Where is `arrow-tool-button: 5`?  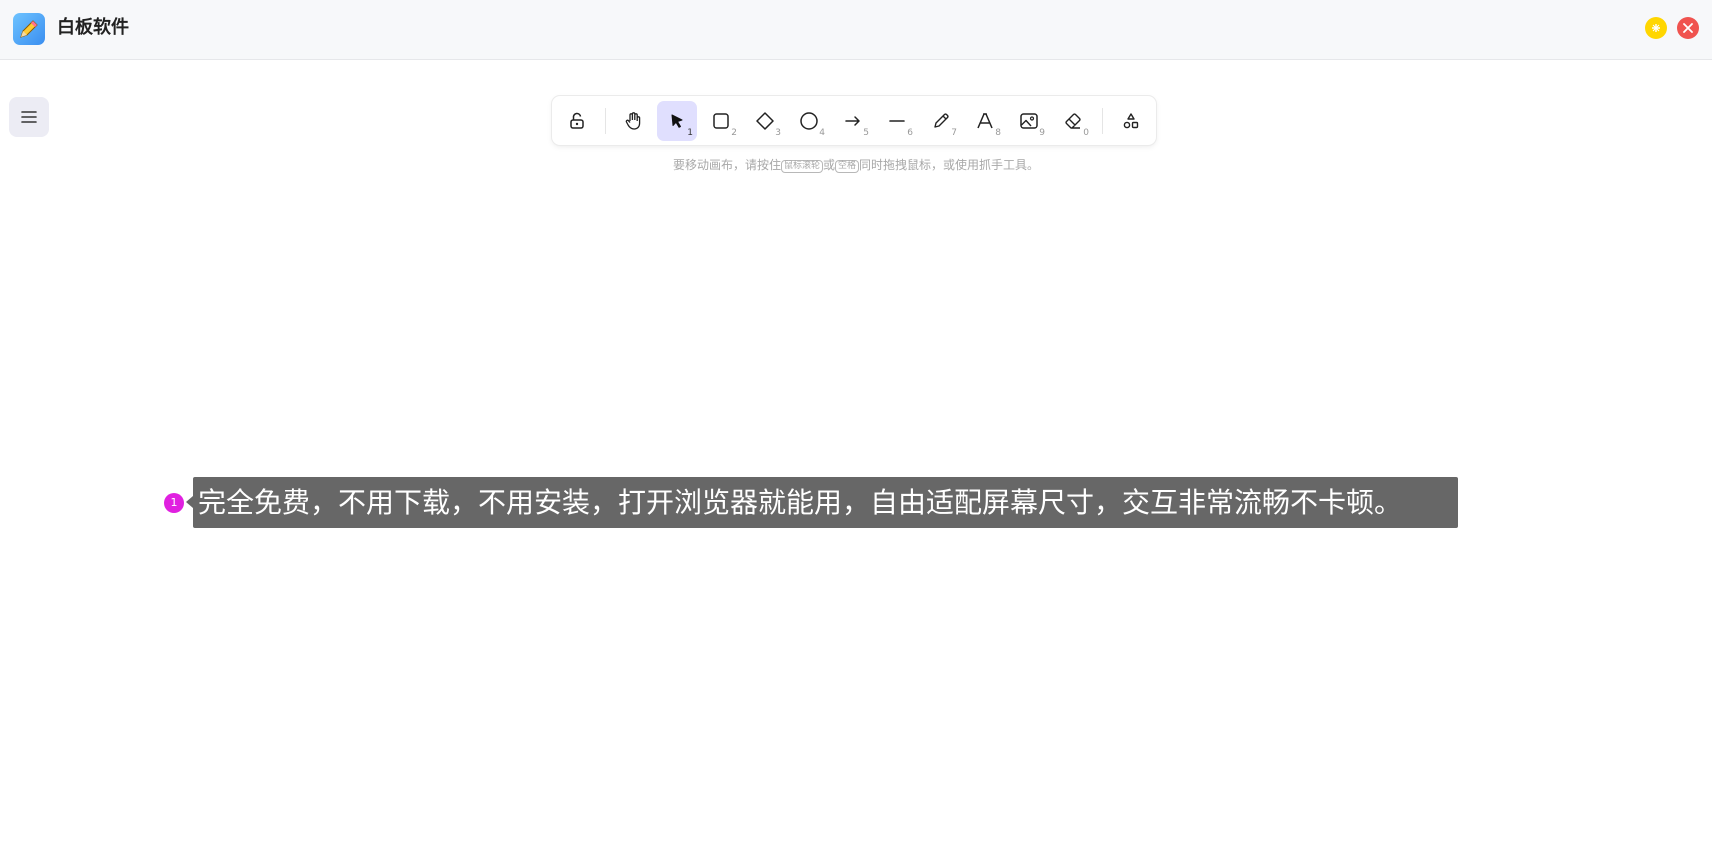 arrow-tool-button: 5 is located at coordinates (853, 121).